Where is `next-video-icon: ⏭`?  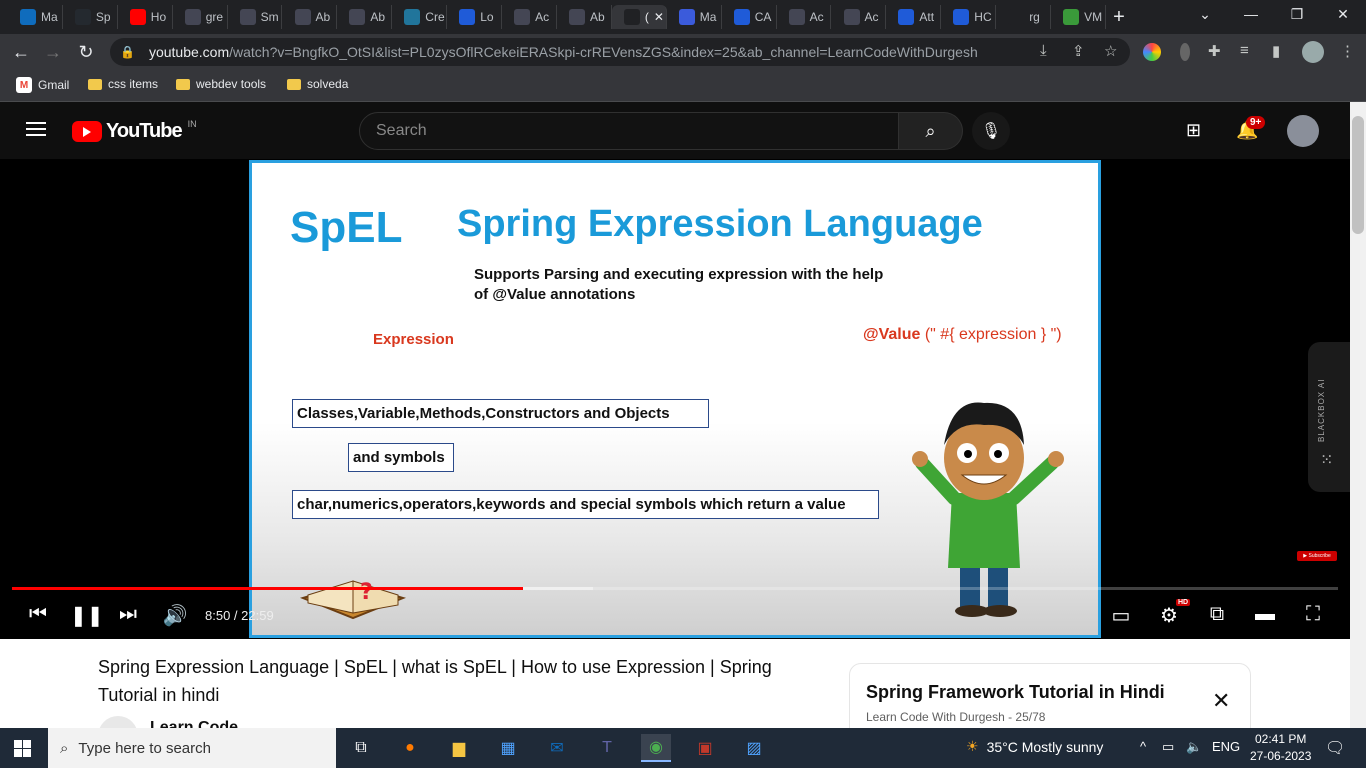
next-video-icon: ⏭ is located at coordinates (128, 614).